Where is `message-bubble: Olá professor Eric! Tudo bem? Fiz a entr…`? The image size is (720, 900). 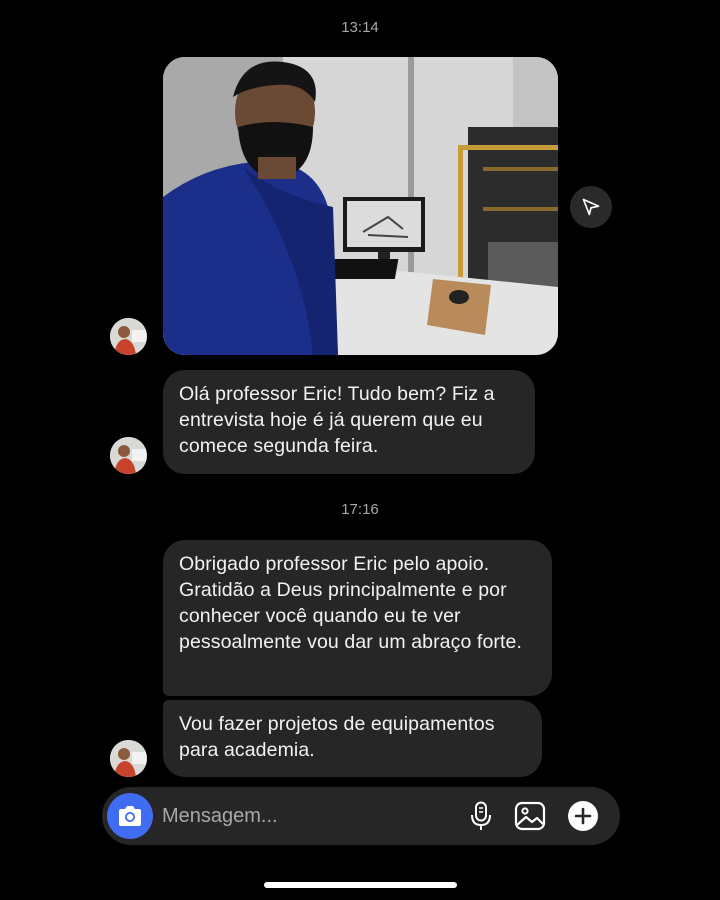
message-bubble: Olá professor Eric! Tudo bem? Fiz a entr… is located at coordinates (349, 422).